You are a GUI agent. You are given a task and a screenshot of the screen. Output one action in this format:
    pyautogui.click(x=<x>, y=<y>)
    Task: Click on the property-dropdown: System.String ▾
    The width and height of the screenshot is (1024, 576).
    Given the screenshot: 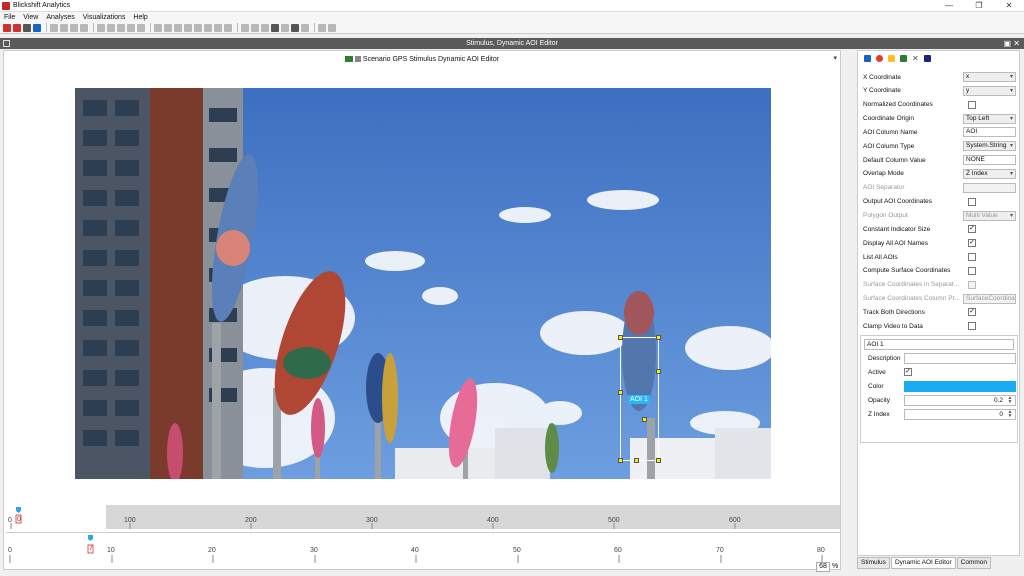 What is the action you would take?
    pyautogui.click(x=989, y=146)
    